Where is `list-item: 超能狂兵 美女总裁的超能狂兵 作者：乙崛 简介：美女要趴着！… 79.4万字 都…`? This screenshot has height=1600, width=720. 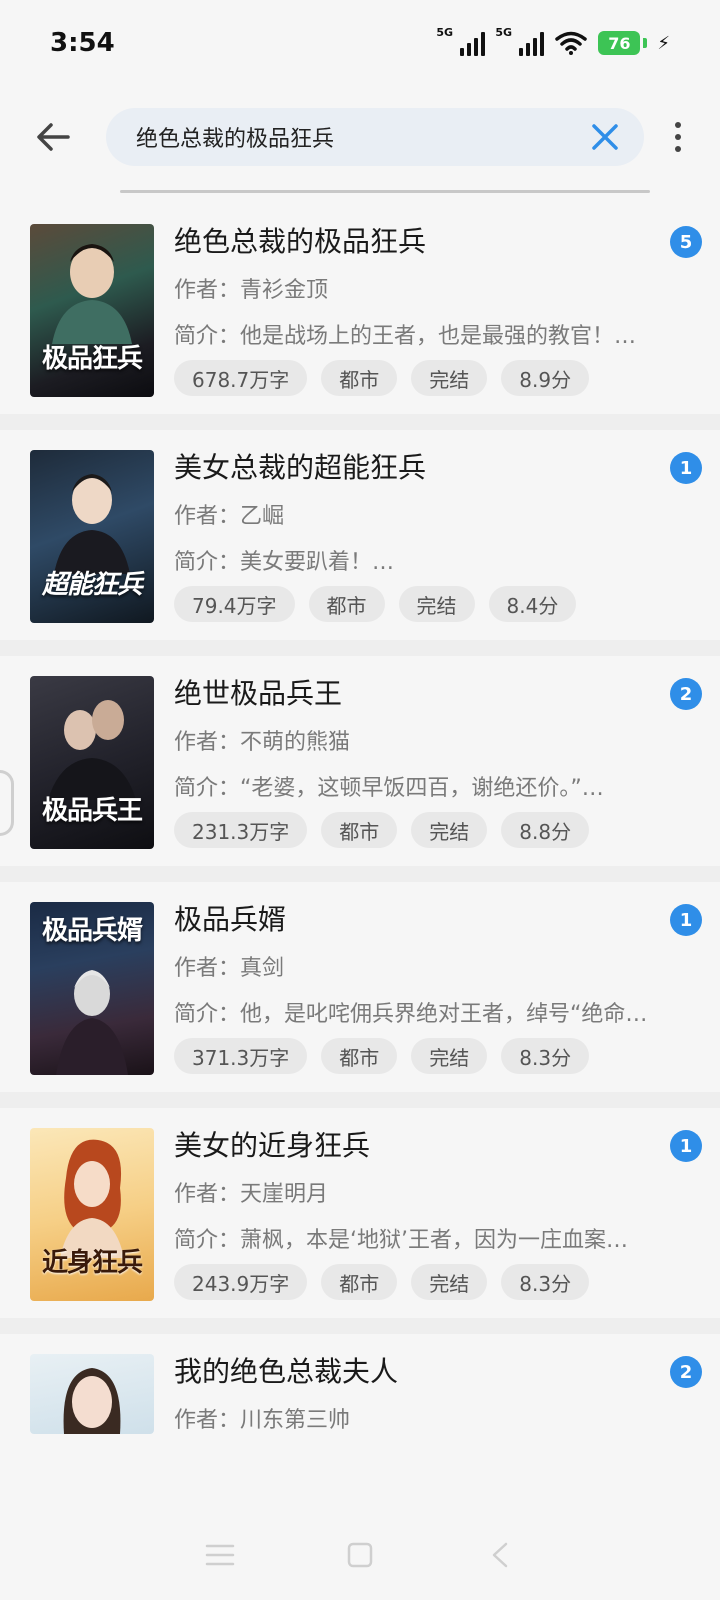 list-item: 超能狂兵 美女总裁的超能狂兵 作者：乙崛 简介：美女要趴着！… 79.4万字 都… is located at coordinates (360, 543).